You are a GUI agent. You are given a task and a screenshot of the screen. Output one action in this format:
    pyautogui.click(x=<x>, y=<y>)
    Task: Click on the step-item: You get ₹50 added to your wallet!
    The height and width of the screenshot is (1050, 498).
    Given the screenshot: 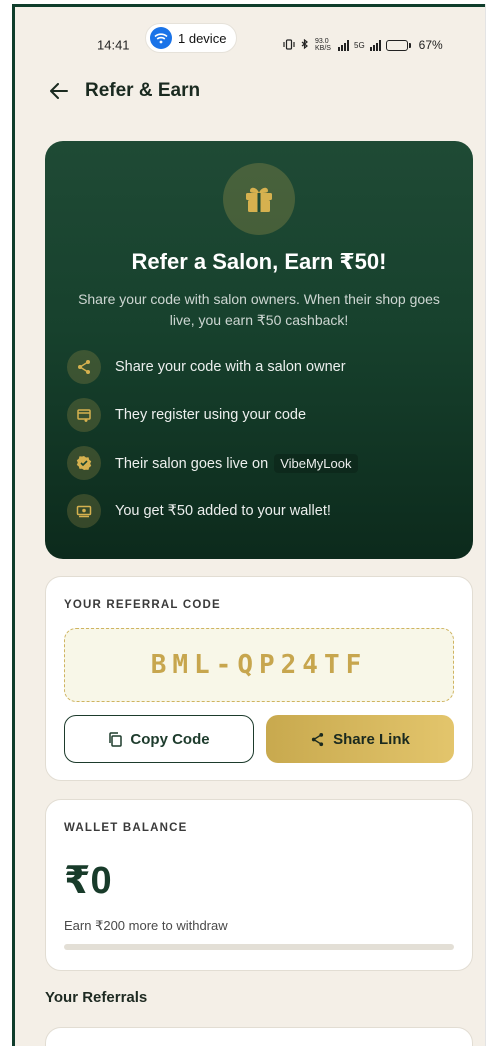 What is the action you would take?
    pyautogui.click(x=262, y=511)
    